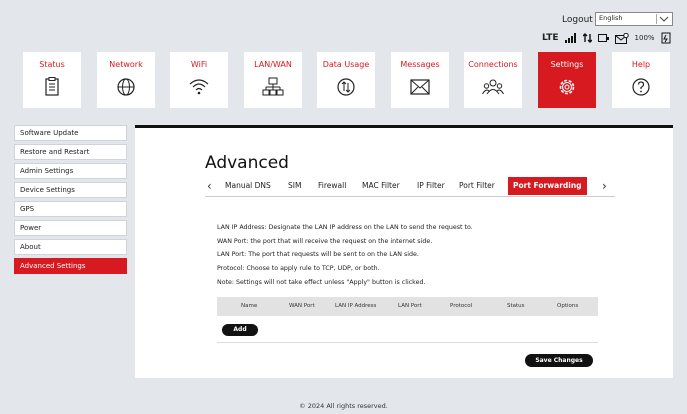 This screenshot has width=687, height=414. Describe the element at coordinates (343, 406) in the screenshot. I see `footer: © 2024 All rights reserved.` at that location.